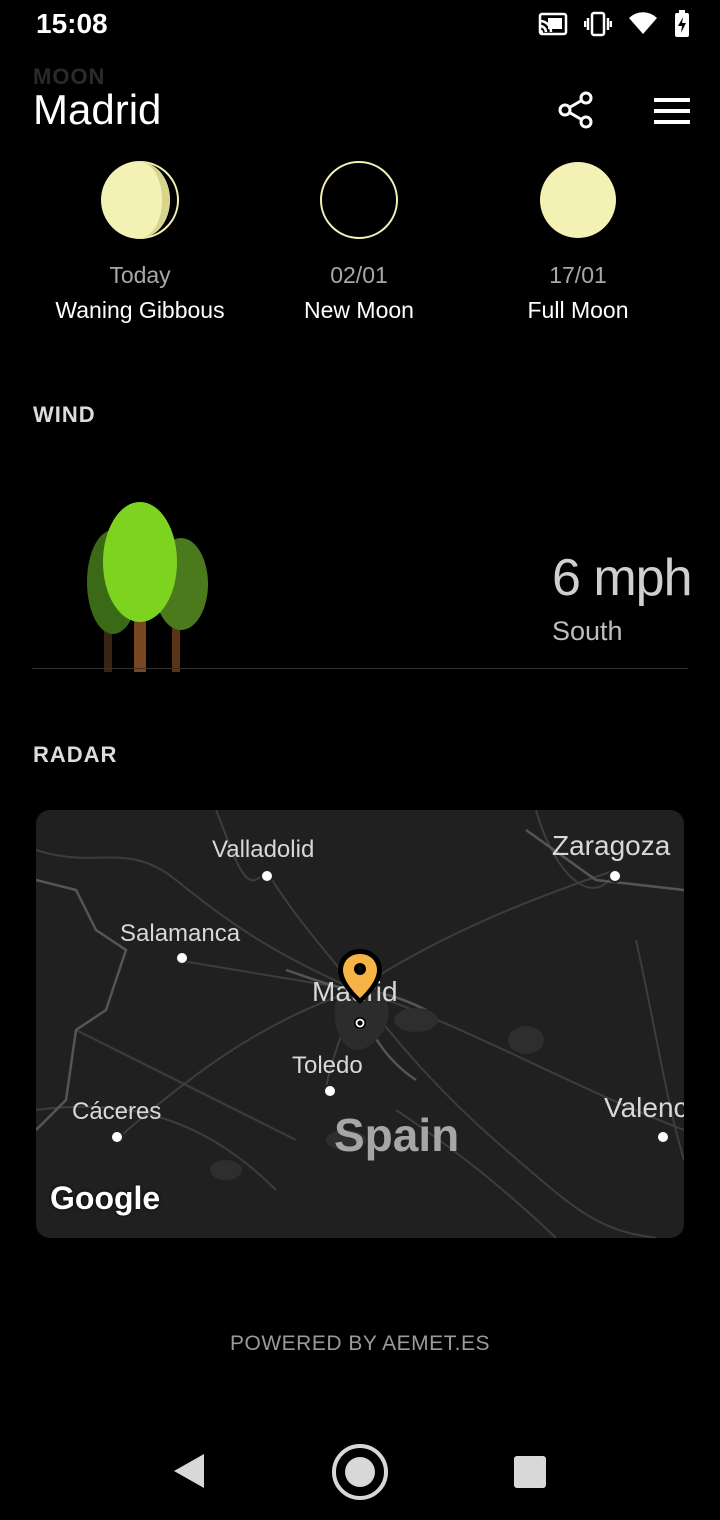 Image resolution: width=720 pixels, height=1520 pixels. I want to click on home-icon, so click(360, 1472).